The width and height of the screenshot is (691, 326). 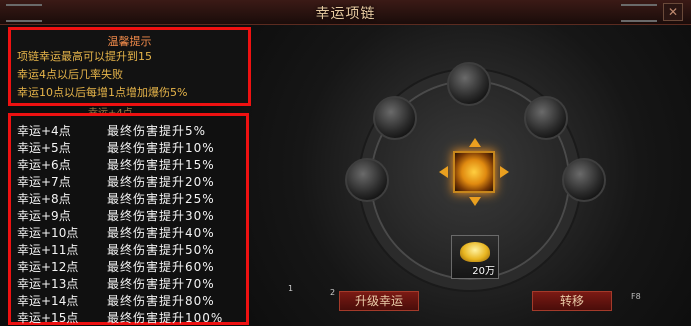 I want to click on arrow-up-icon, so click(x=475, y=142).